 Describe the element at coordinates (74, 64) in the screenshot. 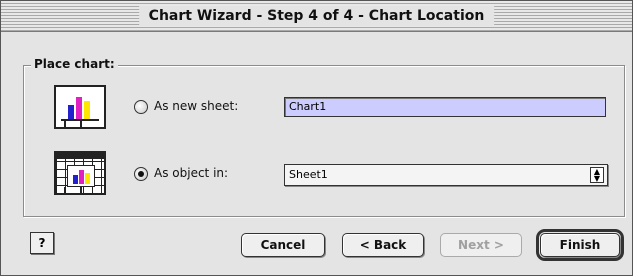

I see `place-chart-label: Place chart:` at that location.